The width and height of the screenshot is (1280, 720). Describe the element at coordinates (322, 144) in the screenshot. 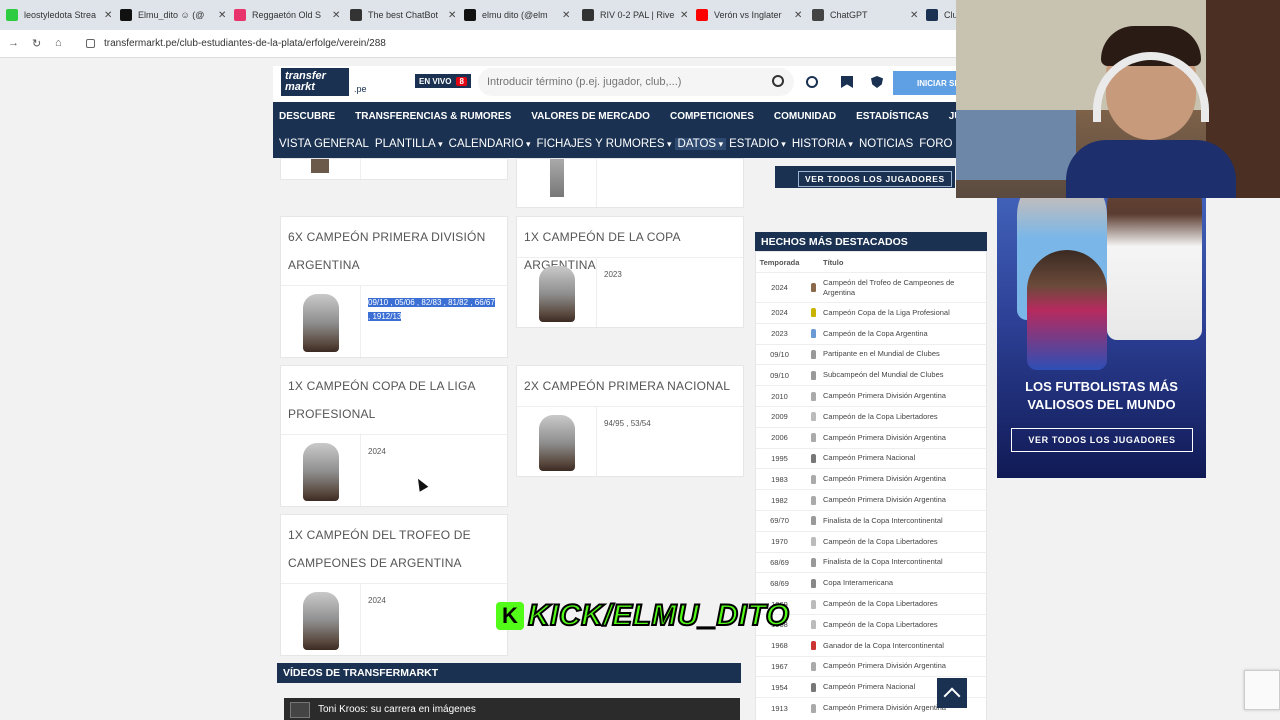

I see `sub-nav-item: VISTA GENERAL` at that location.